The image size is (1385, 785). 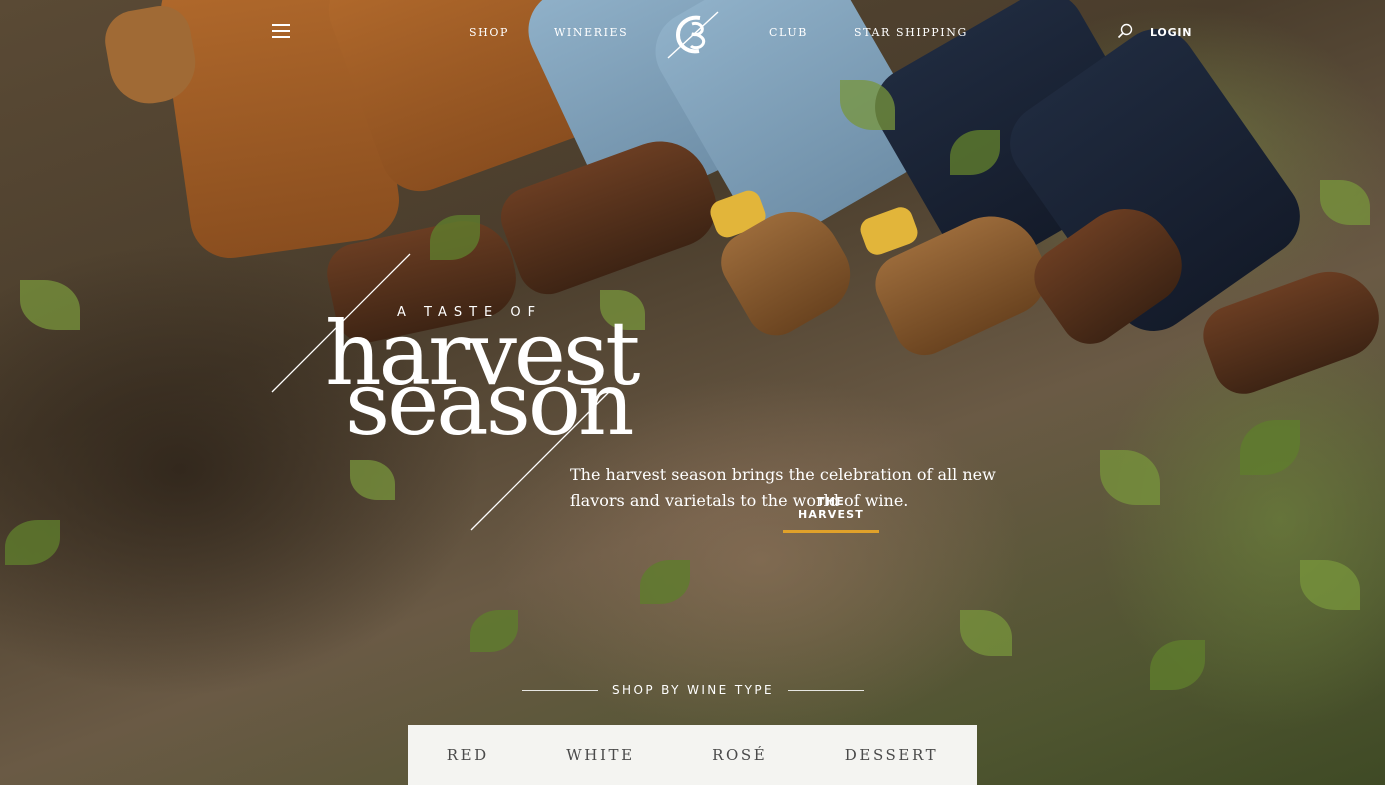 What do you see at coordinates (468, 755) in the screenshot?
I see `wine-type-red: RED` at bounding box center [468, 755].